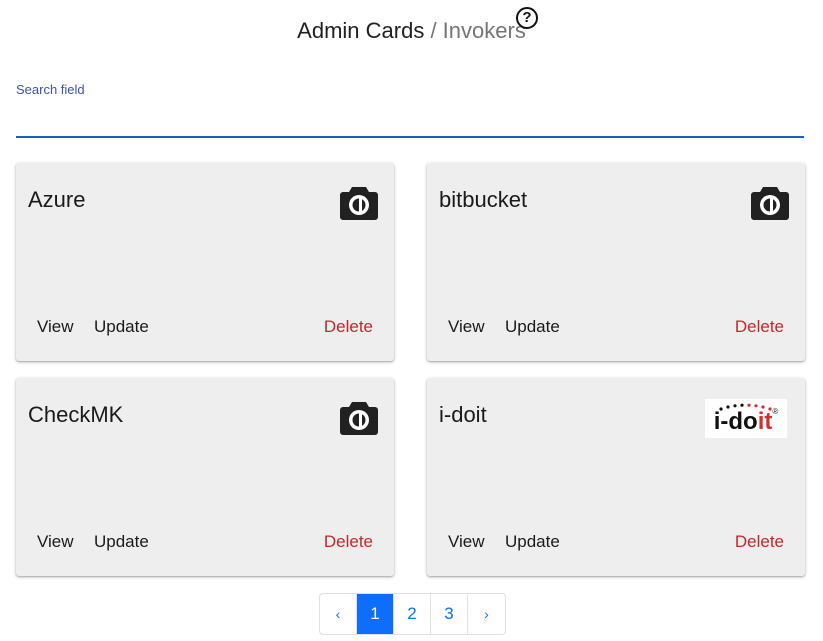  Describe the element at coordinates (745, 407) in the screenshot. I see `logo-dots-decoration` at that location.